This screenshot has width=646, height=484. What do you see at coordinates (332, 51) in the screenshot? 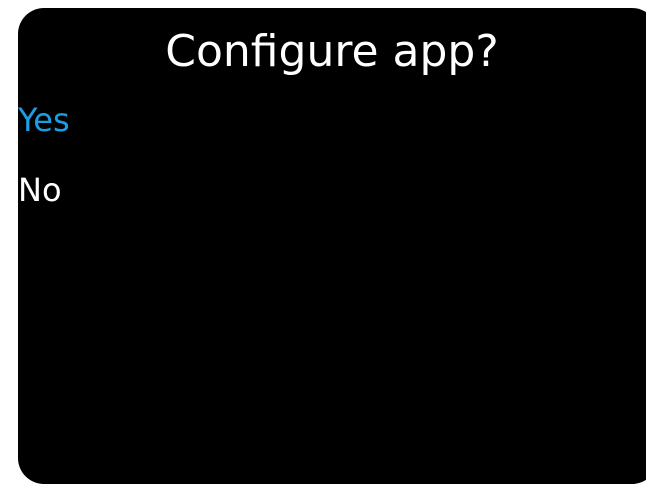
I see `dialog-title: Configure app?` at bounding box center [332, 51].